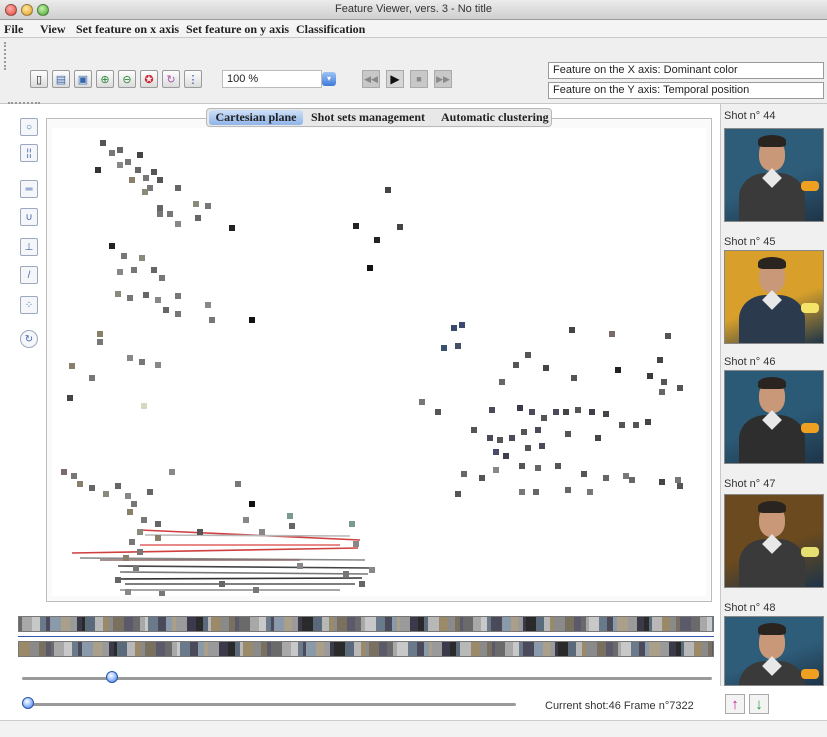 This screenshot has height=737, width=827. Describe the element at coordinates (39, 79) in the screenshot. I see `new-file-icon: ▯` at that location.